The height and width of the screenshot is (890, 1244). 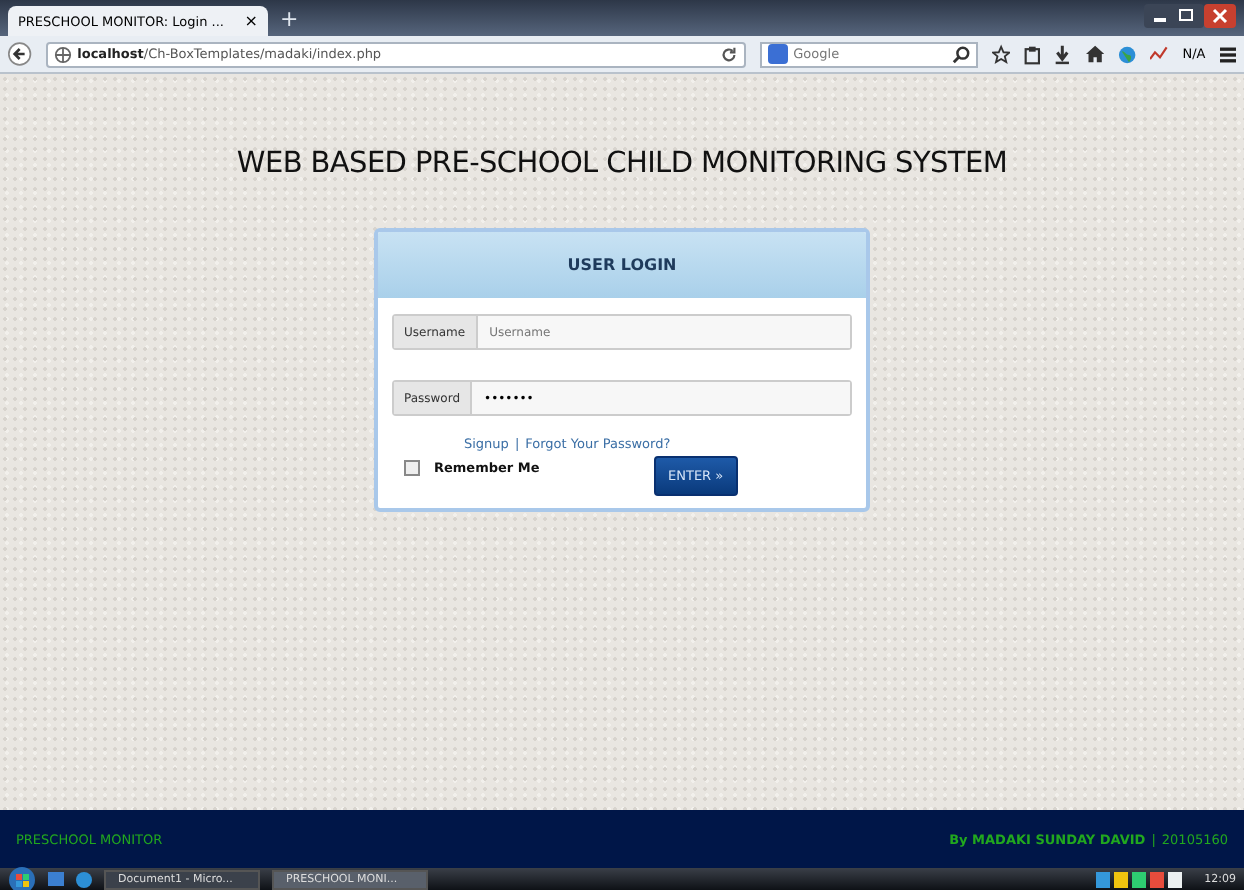 What do you see at coordinates (622, 164) in the screenshot?
I see `page-heading: WEB BASED PRE-SCHOOL CHILD MONITORING SYSTEM` at bounding box center [622, 164].